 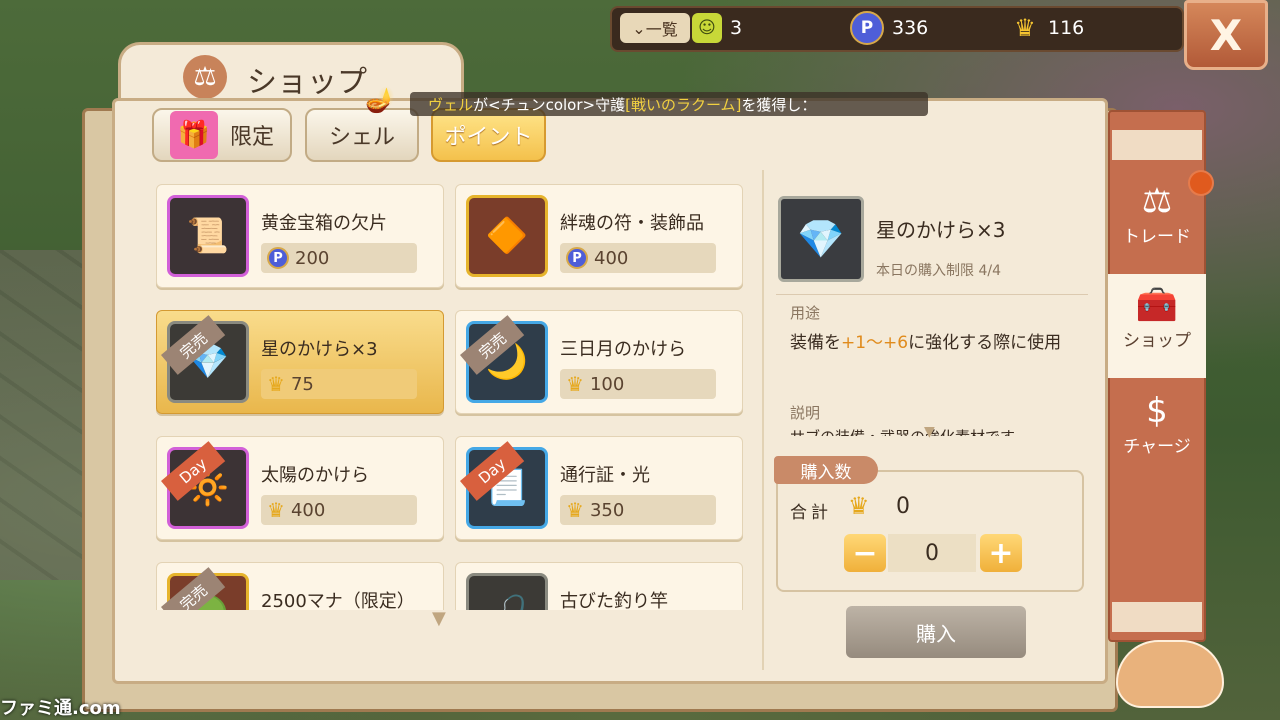 What do you see at coordinates (599, 236) in the screenshot?
I see `shop-item: 🔶 絆魂の符・装飾品 P 400` at bounding box center [599, 236].